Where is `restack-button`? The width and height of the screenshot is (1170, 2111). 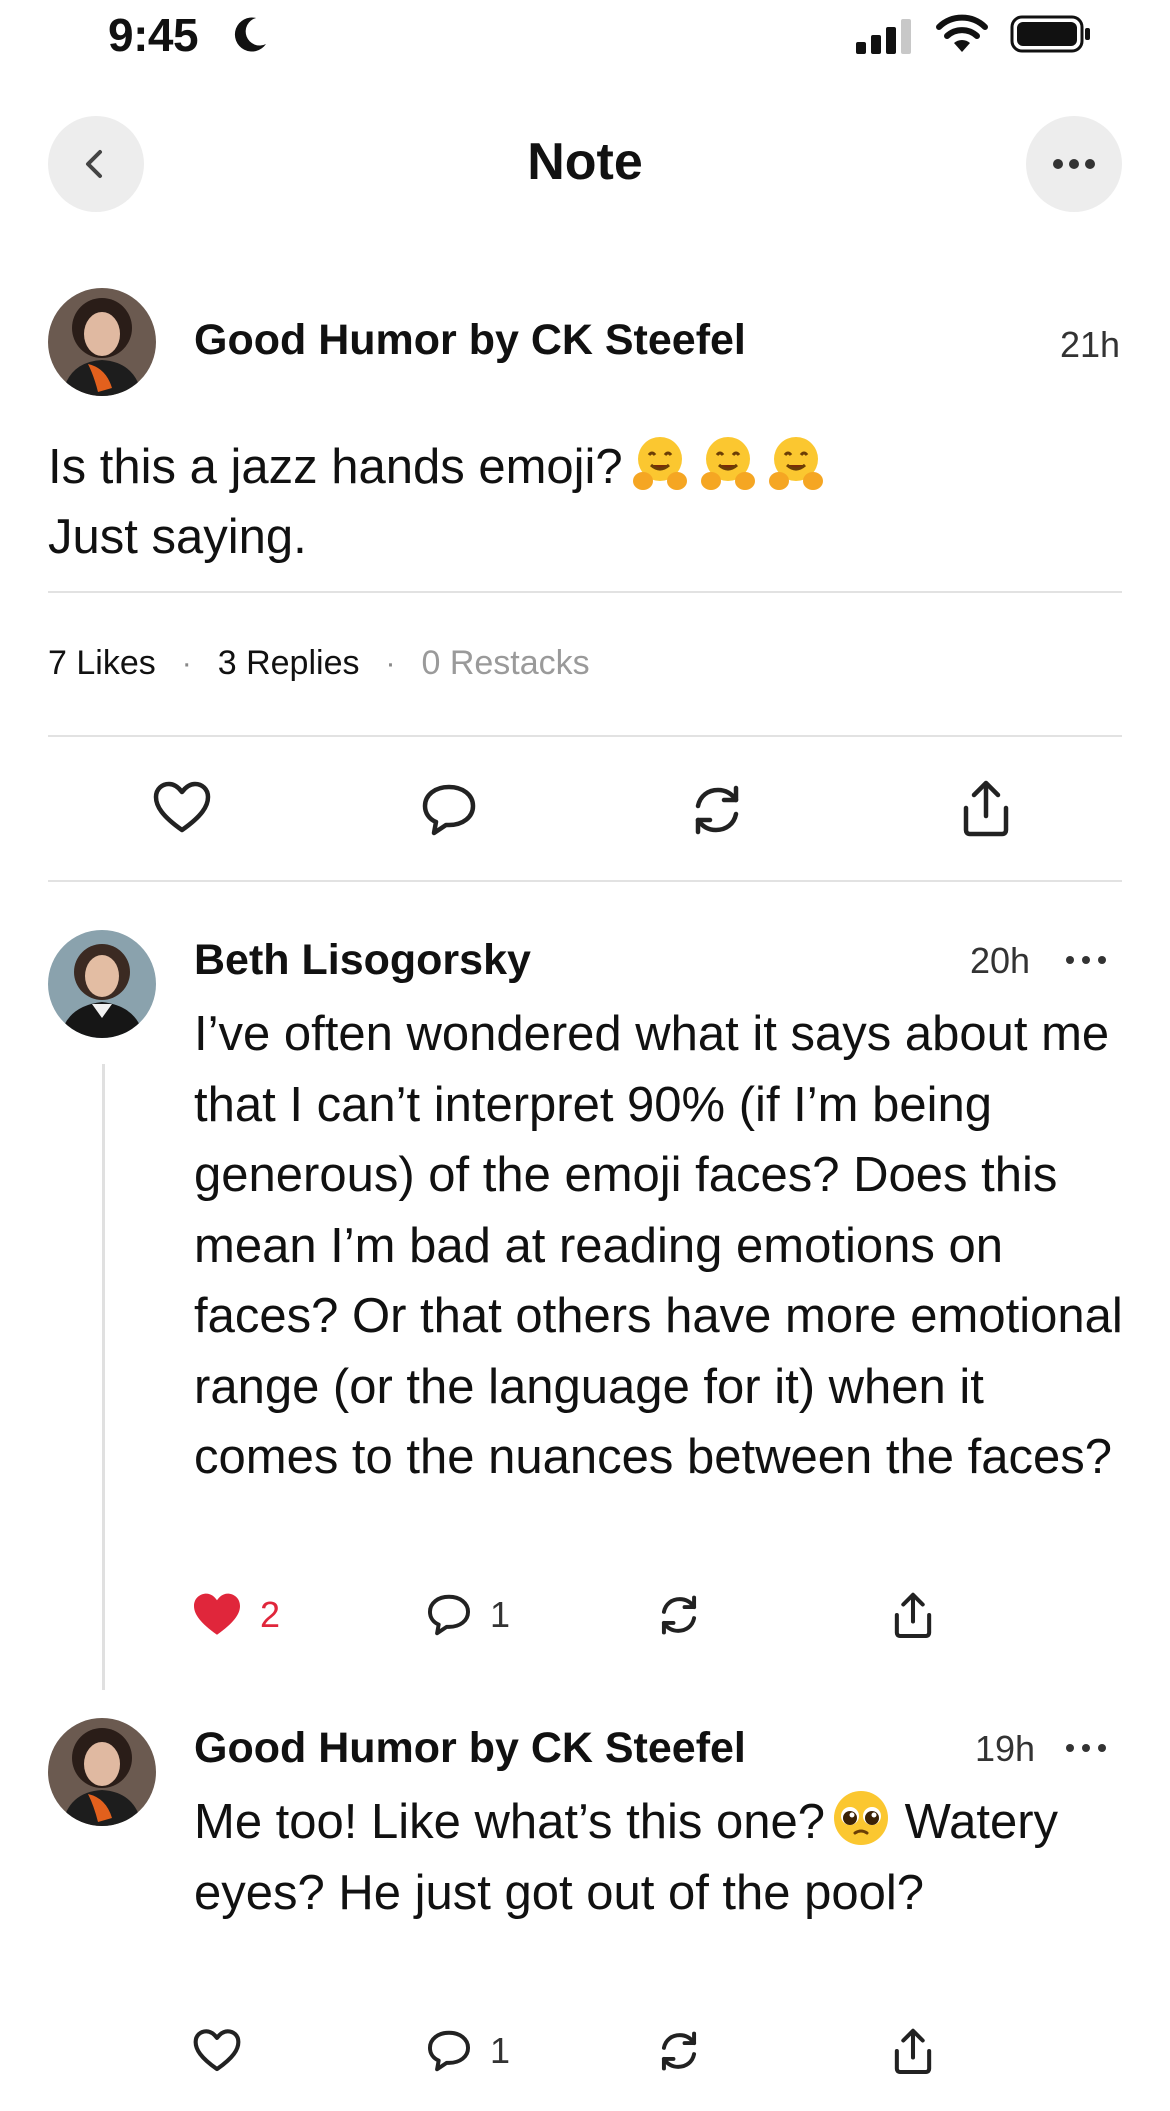
restack-button is located at coordinates (717, 810).